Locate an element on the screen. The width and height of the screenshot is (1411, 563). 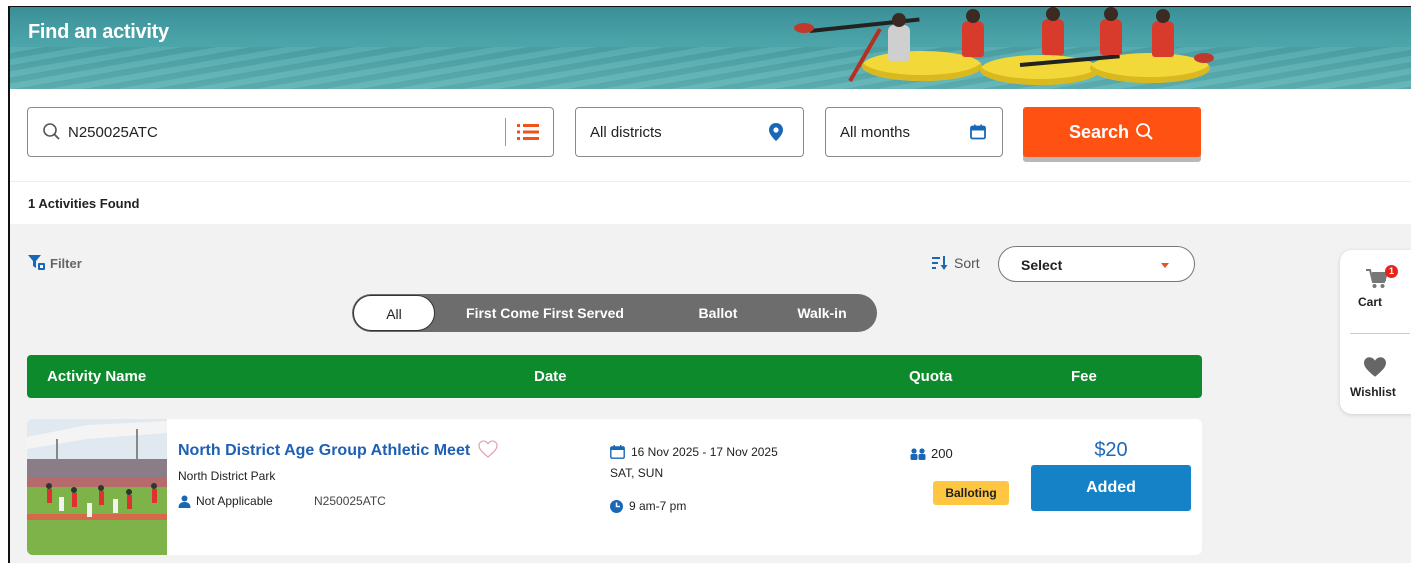
tab-first-come-first-served: First Come First Served is located at coordinates (545, 313).